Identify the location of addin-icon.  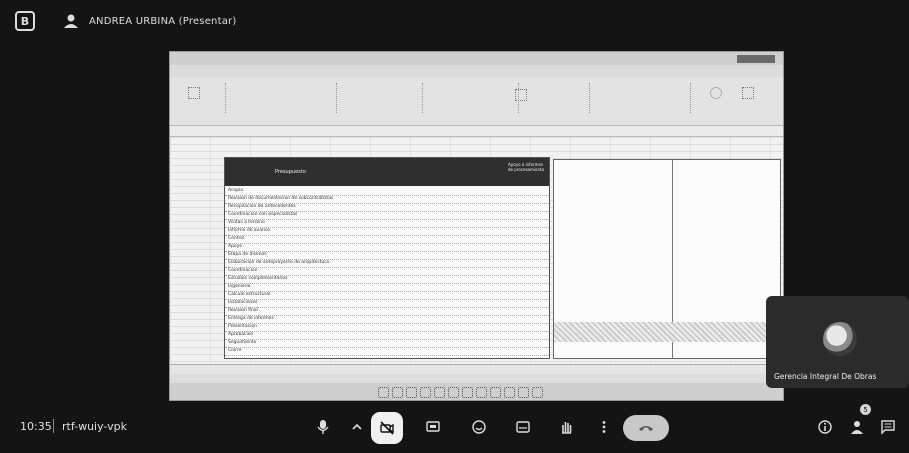
(748, 93).